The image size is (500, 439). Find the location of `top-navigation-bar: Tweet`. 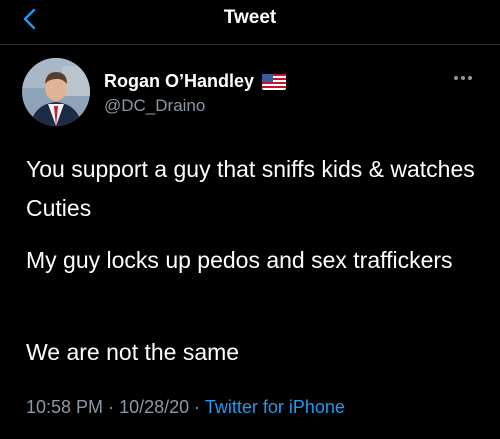

top-navigation-bar: Tweet is located at coordinates (250, 22).